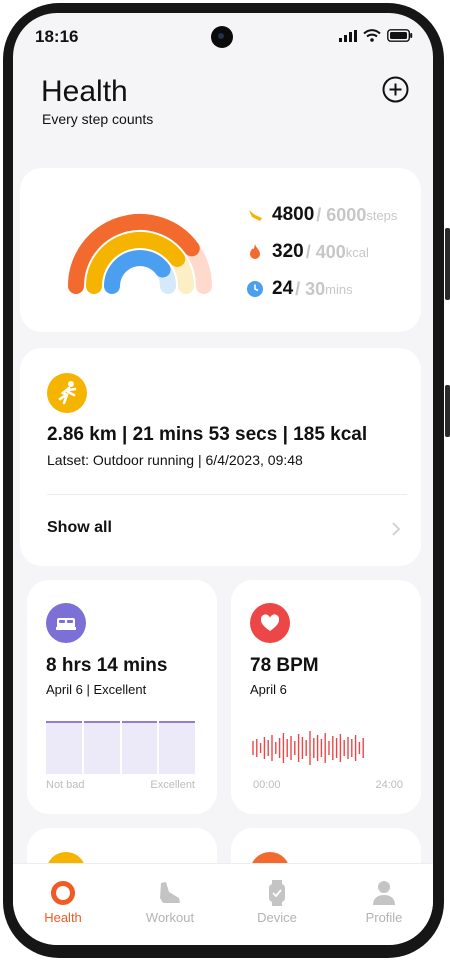 This screenshot has width=450, height=961. What do you see at coordinates (255, 251) in the screenshot?
I see `flame-icon` at bounding box center [255, 251].